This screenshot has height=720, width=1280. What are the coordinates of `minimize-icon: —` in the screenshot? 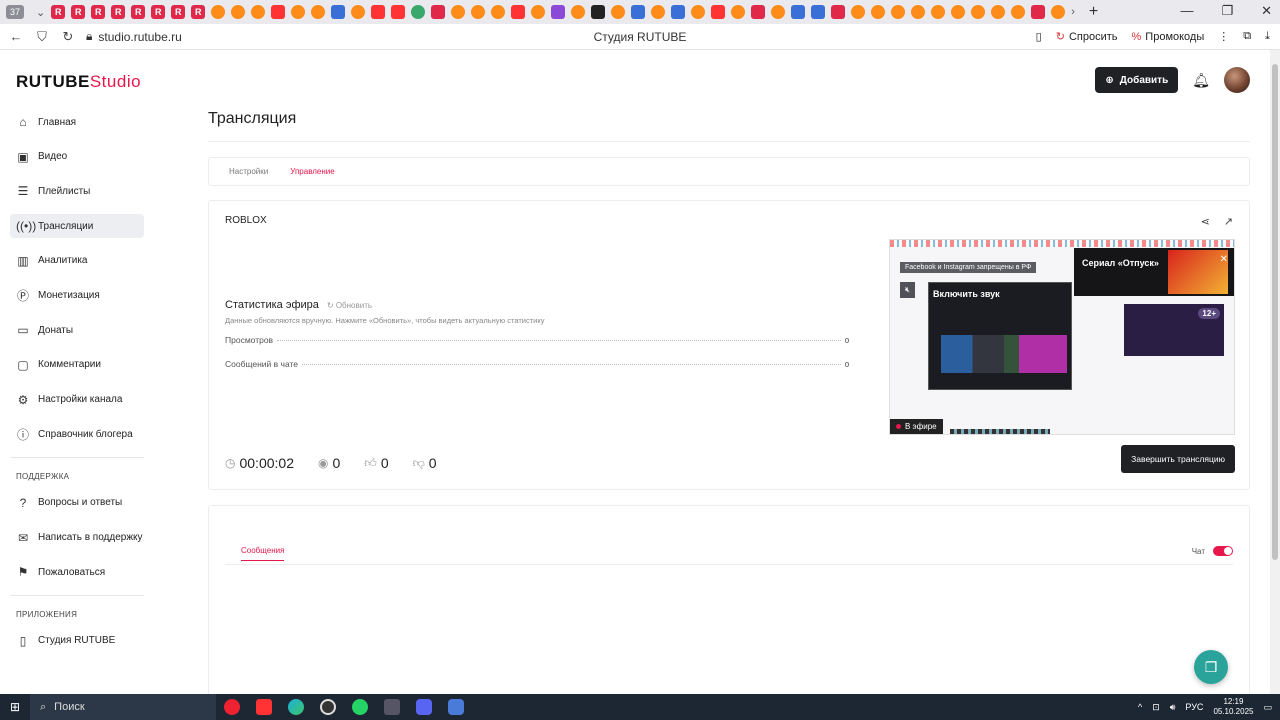 It's located at (1186, 11).